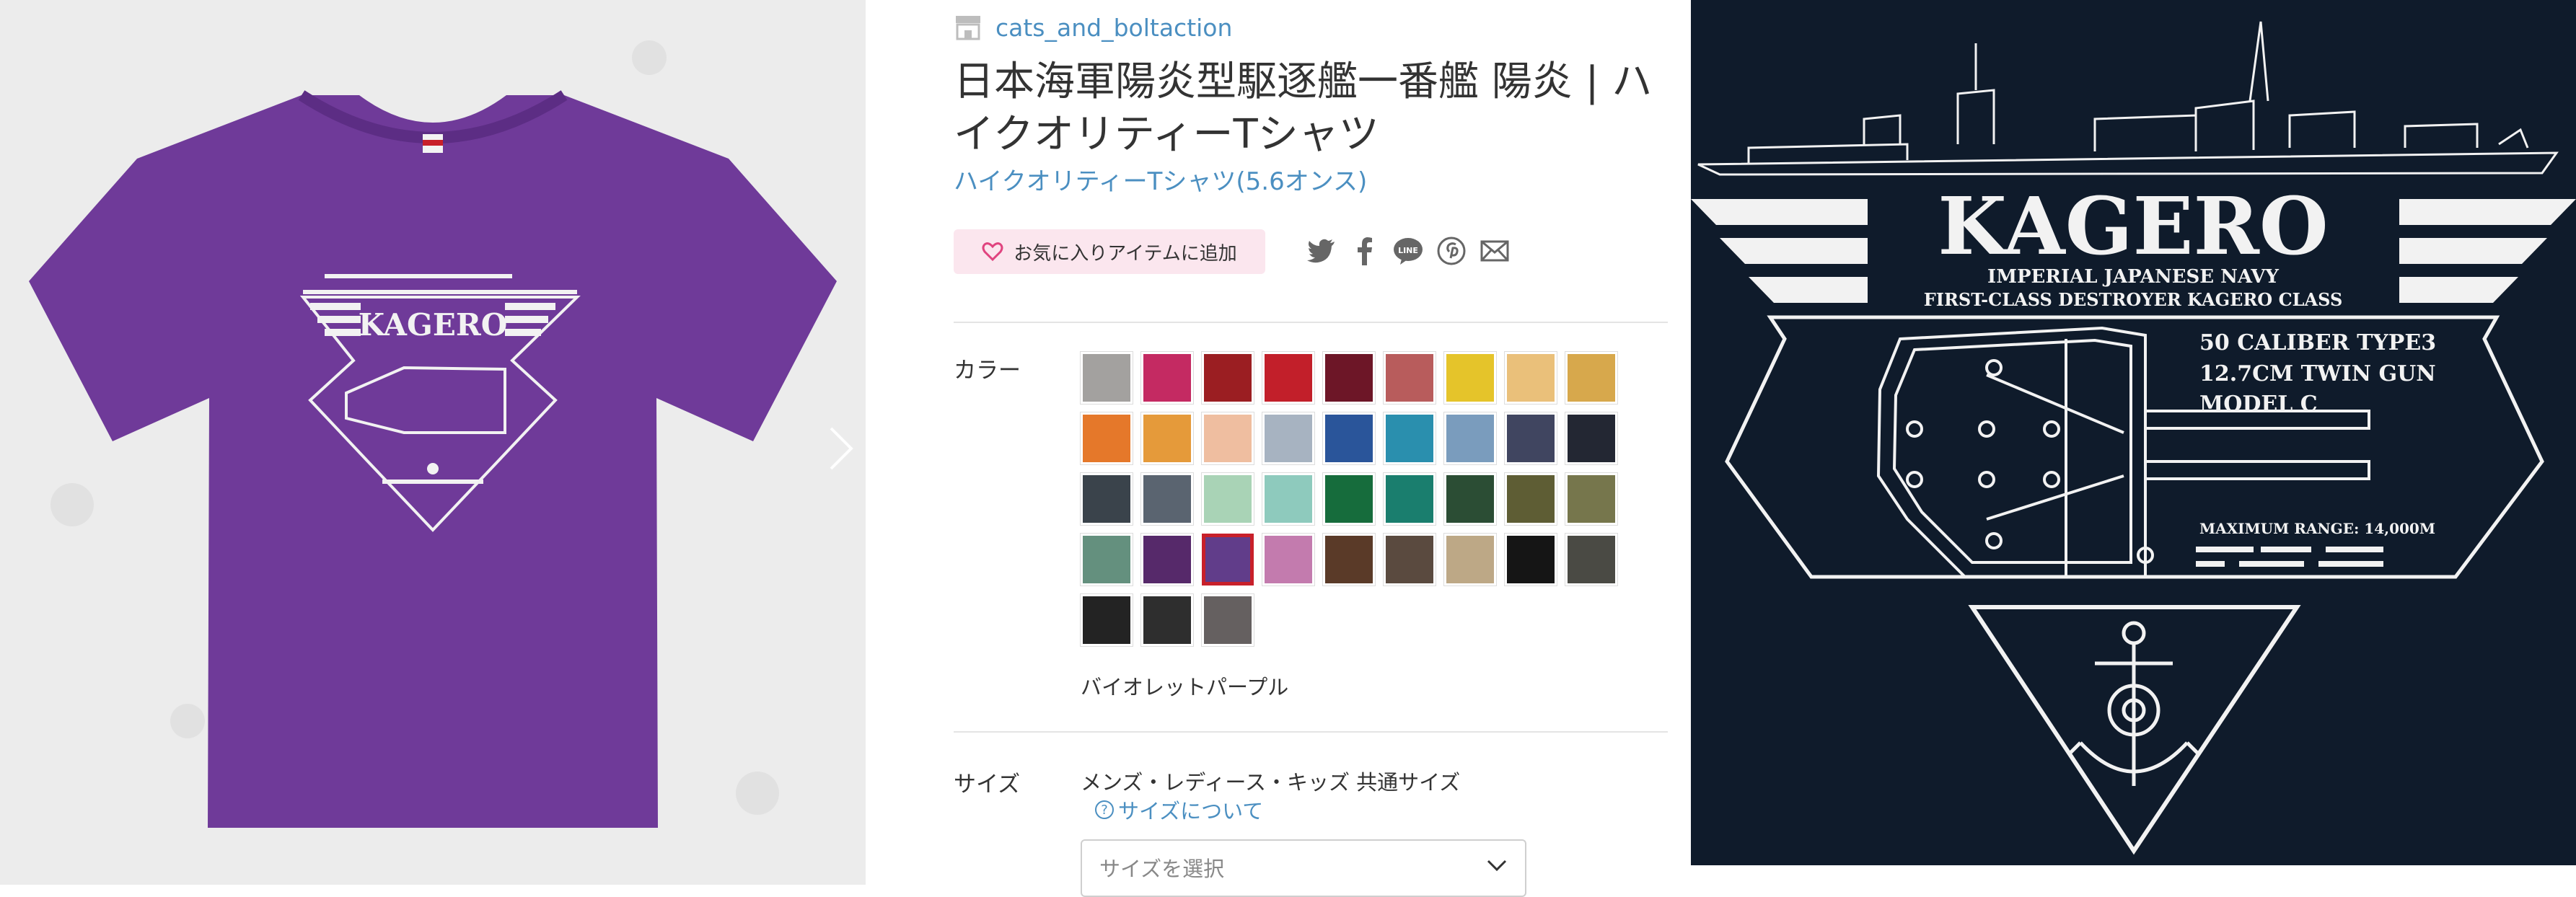  I want to click on twitter-share, so click(1321, 251).